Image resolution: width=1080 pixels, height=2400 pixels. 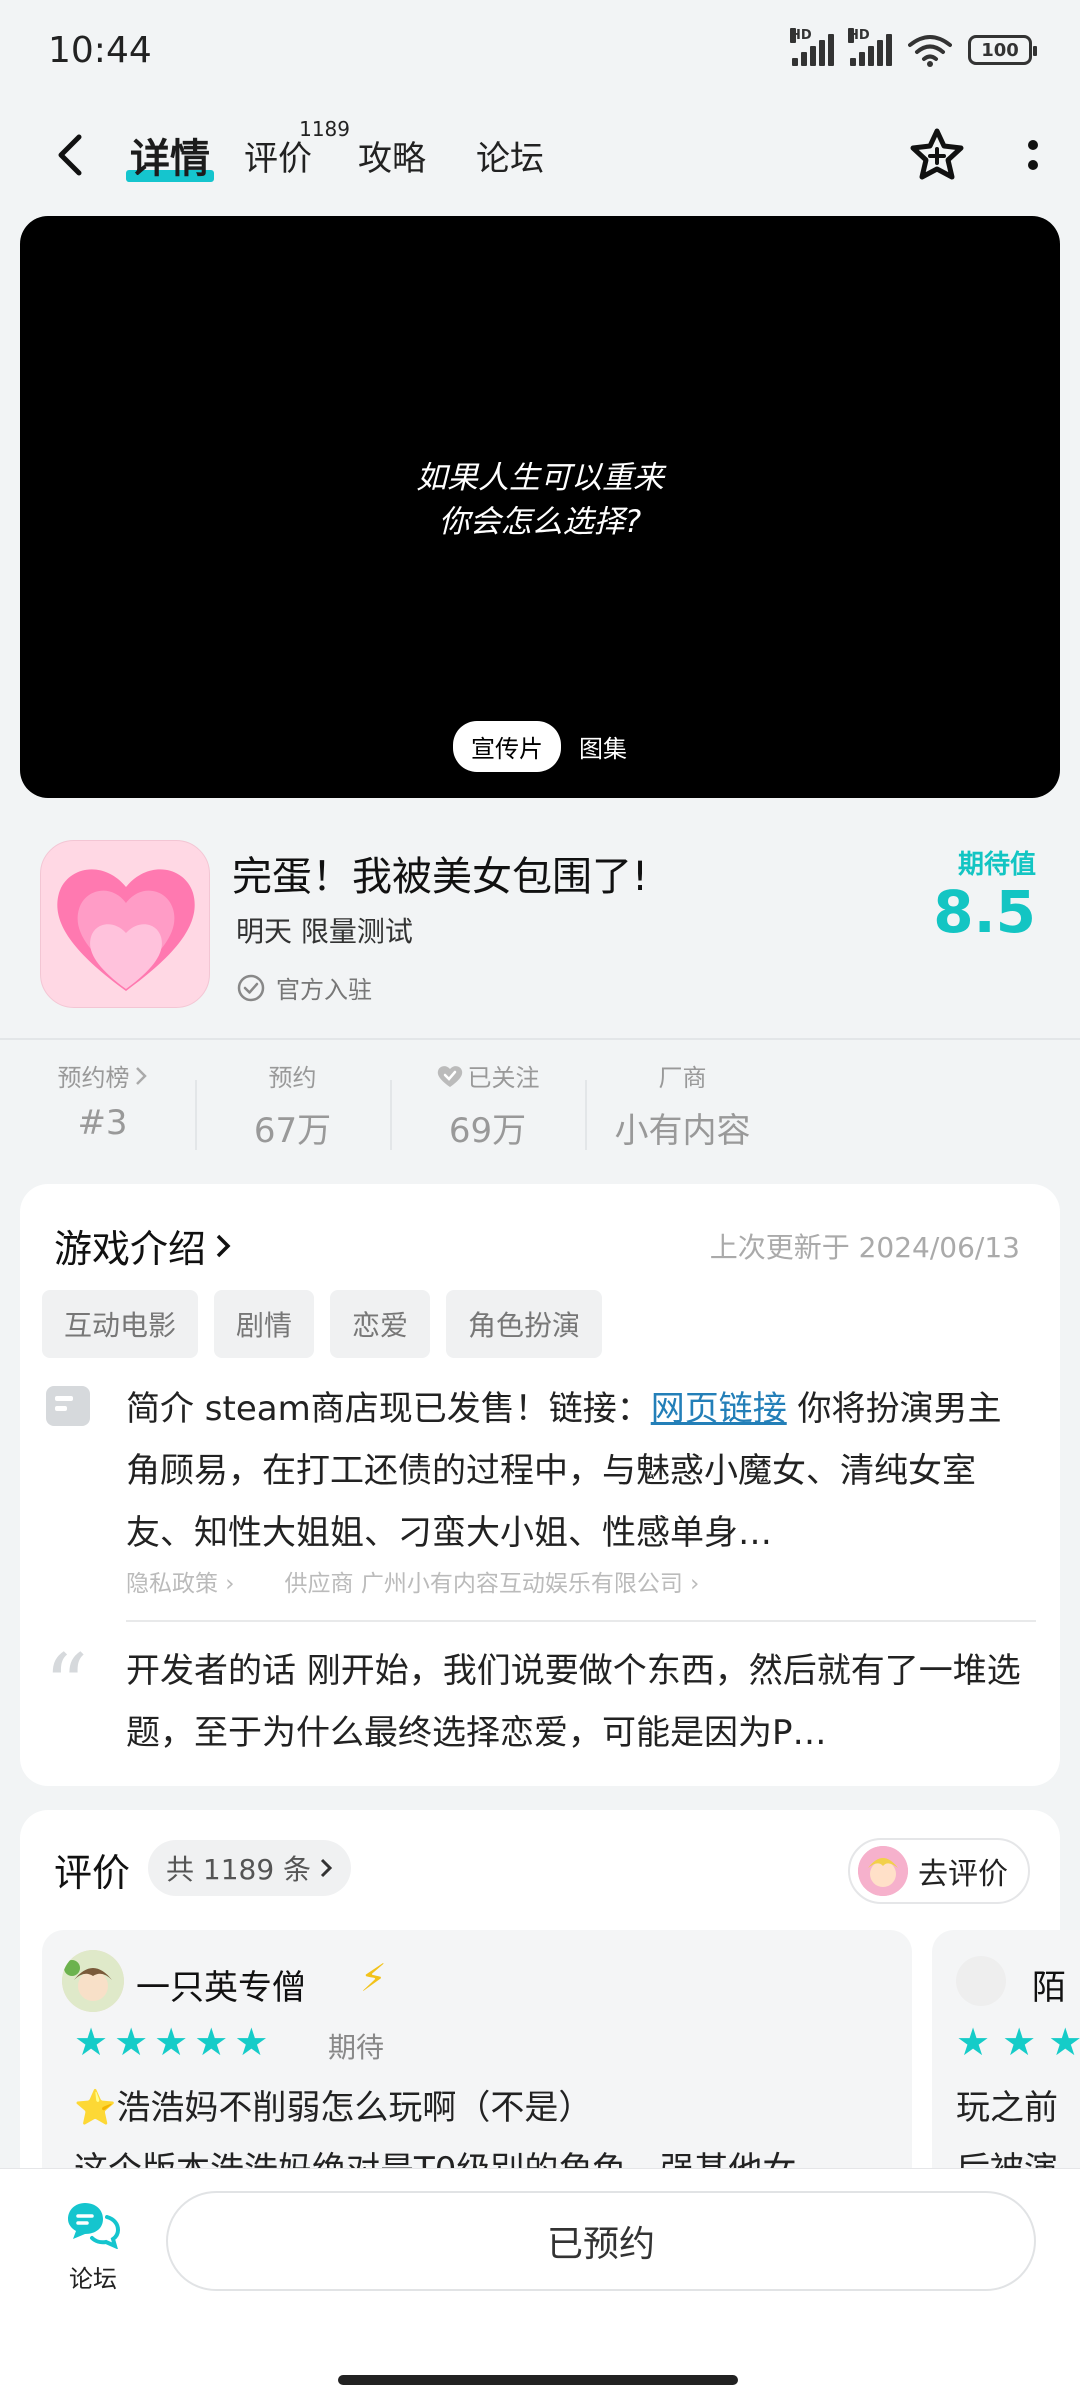 I want to click on web-link: 网页链接, so click(x=719, y=1409).